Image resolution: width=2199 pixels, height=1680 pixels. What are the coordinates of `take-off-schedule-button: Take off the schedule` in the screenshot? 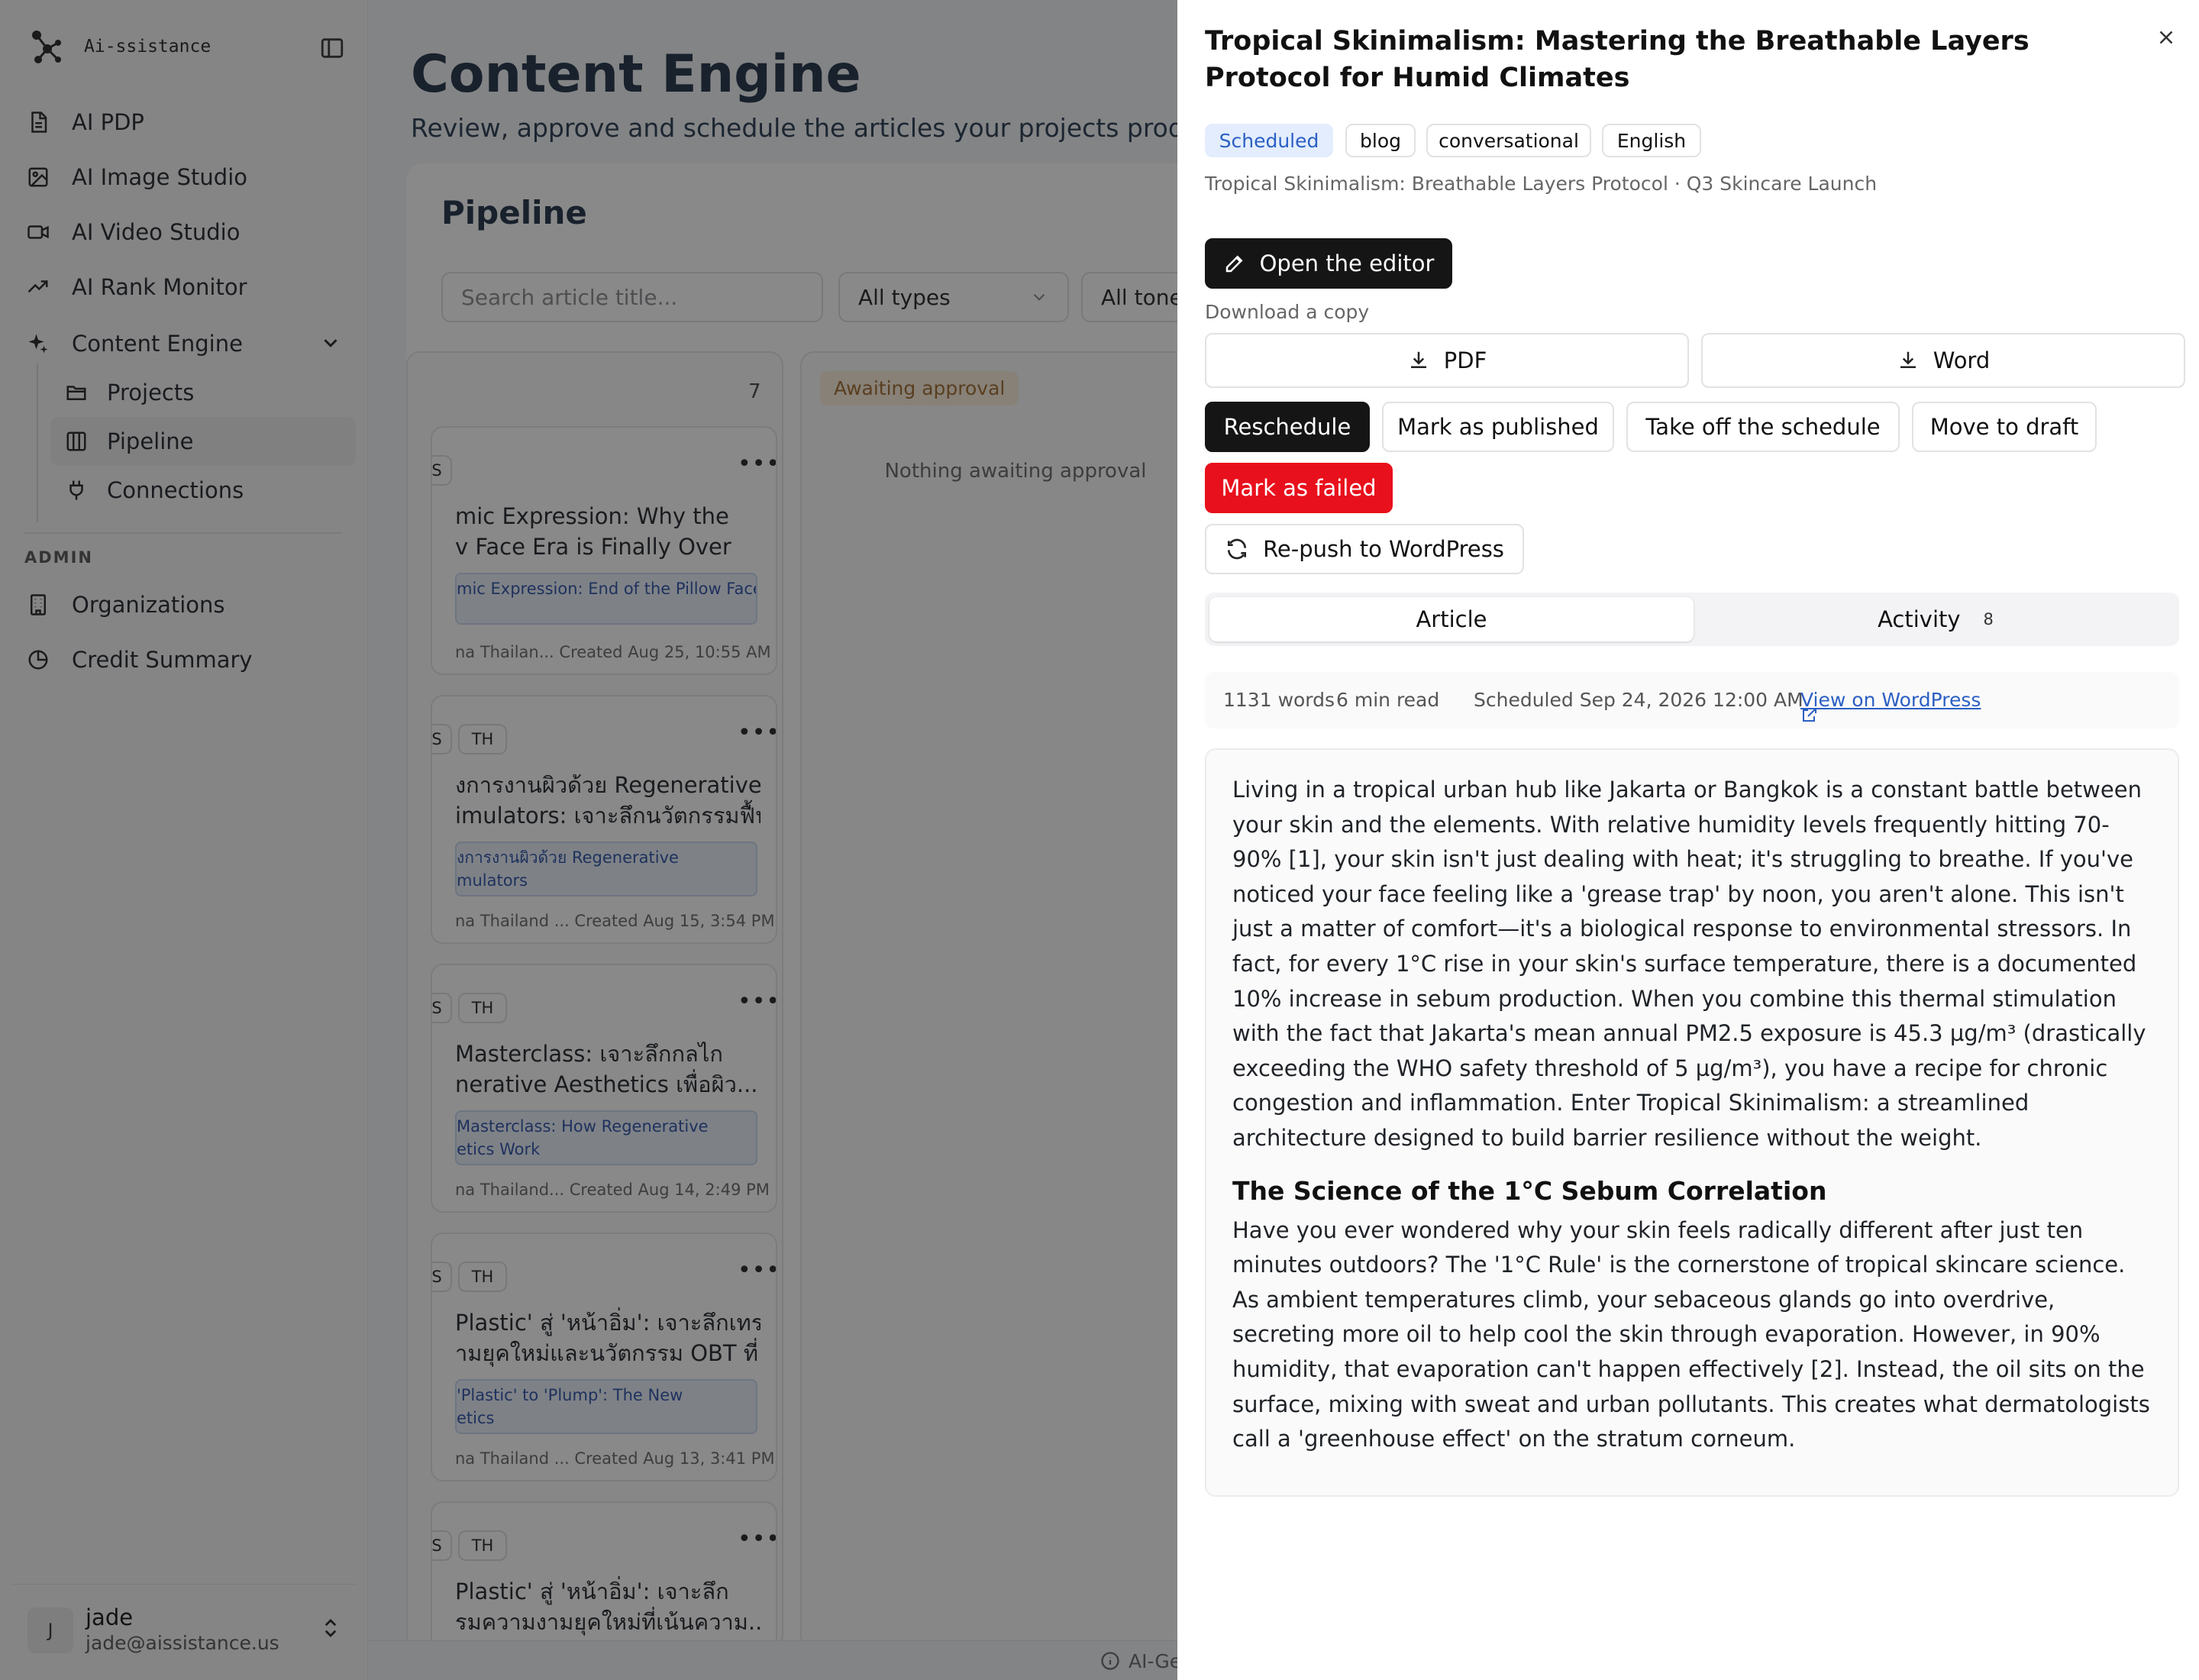 It's located at (1763, 427).